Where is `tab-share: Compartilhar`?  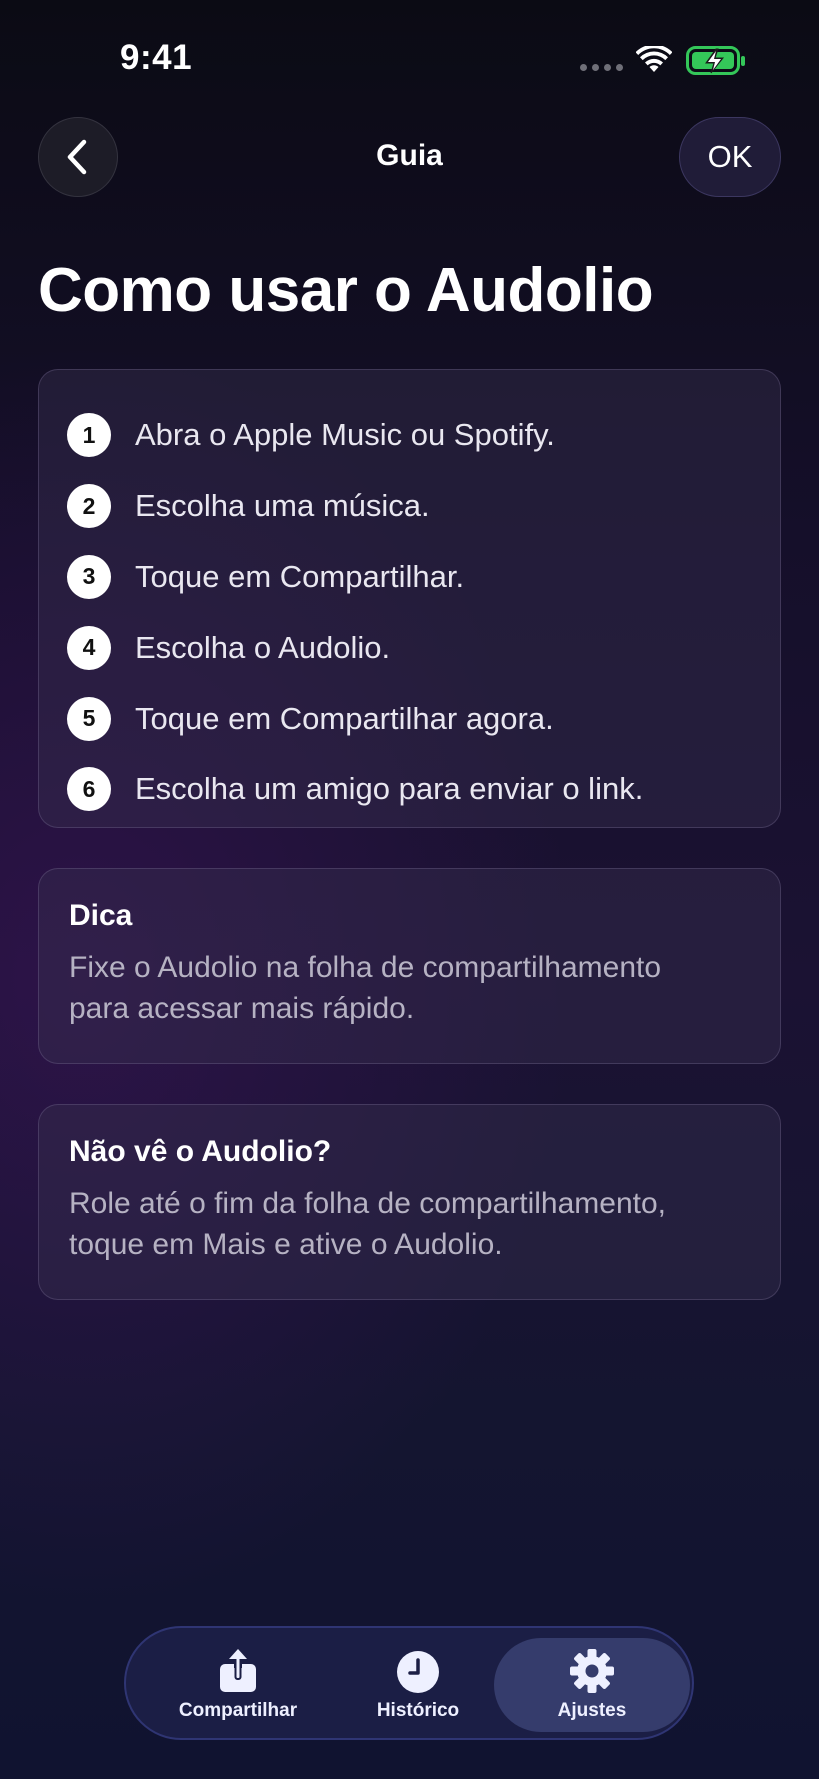
tab-share: Compartilhar is located at coordinates (238, 1685).